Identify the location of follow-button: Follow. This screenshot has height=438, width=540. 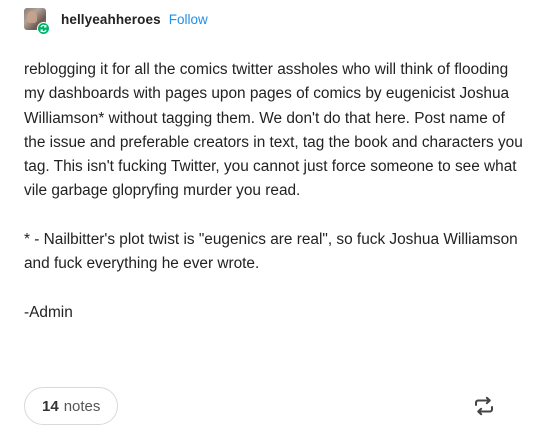
(188, 19).